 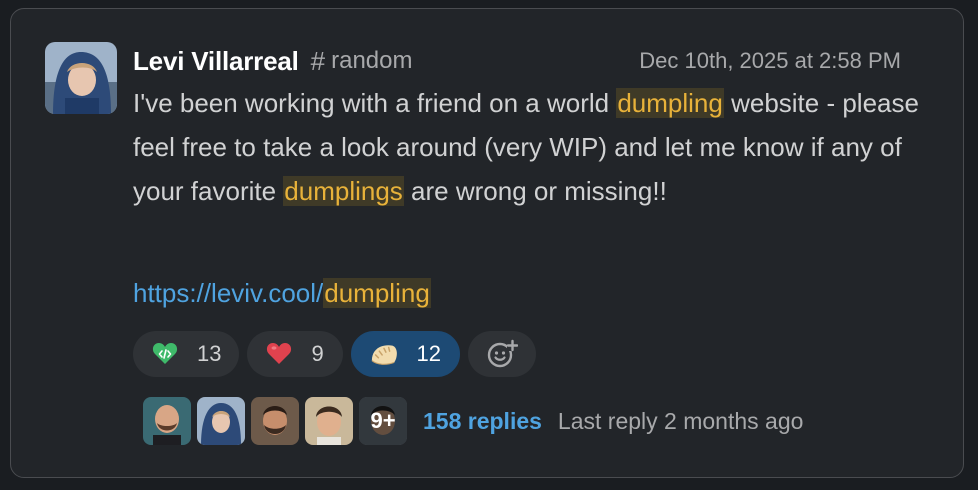 I want to click on message-link-line: https://leviv.cool/dumpling, so click(x=282, y=293).